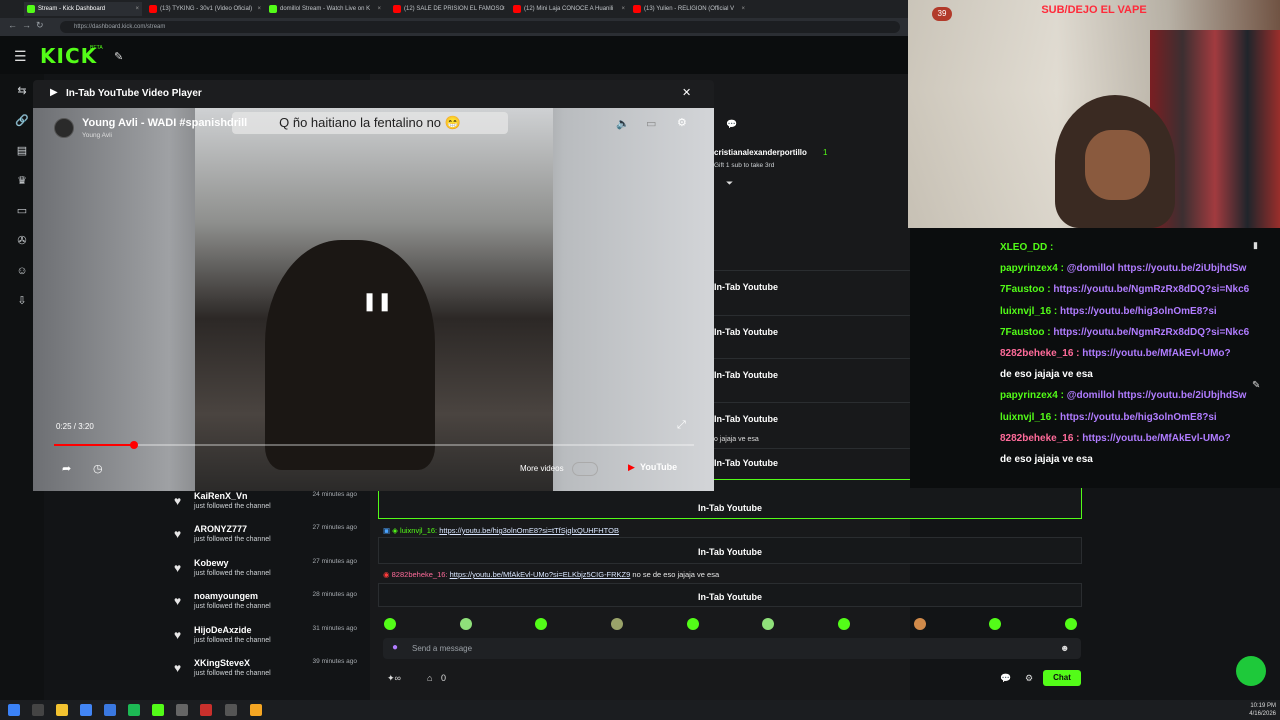  Describe the element at coordinates (374, 445) in the screenshot. I see `progress-track` at that location.